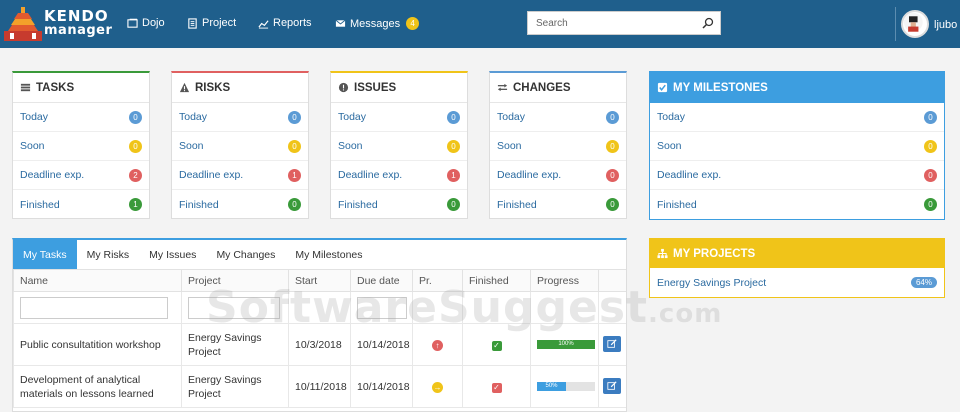 This screenshot has height=412, width=960. I want to click on col-progress-header: Progress, so click(564, 280).